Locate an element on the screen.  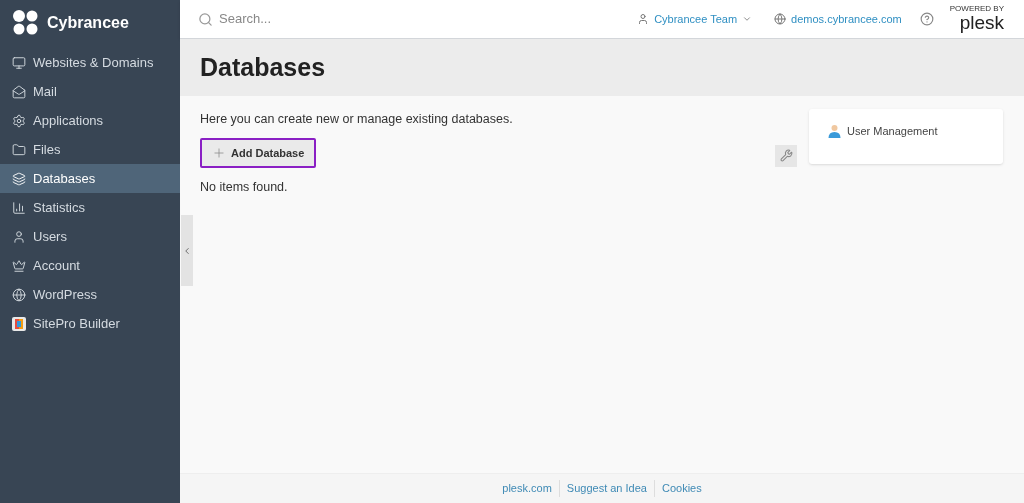
sidebar-item: Websites & Domains is located at coordinates (90, 62).